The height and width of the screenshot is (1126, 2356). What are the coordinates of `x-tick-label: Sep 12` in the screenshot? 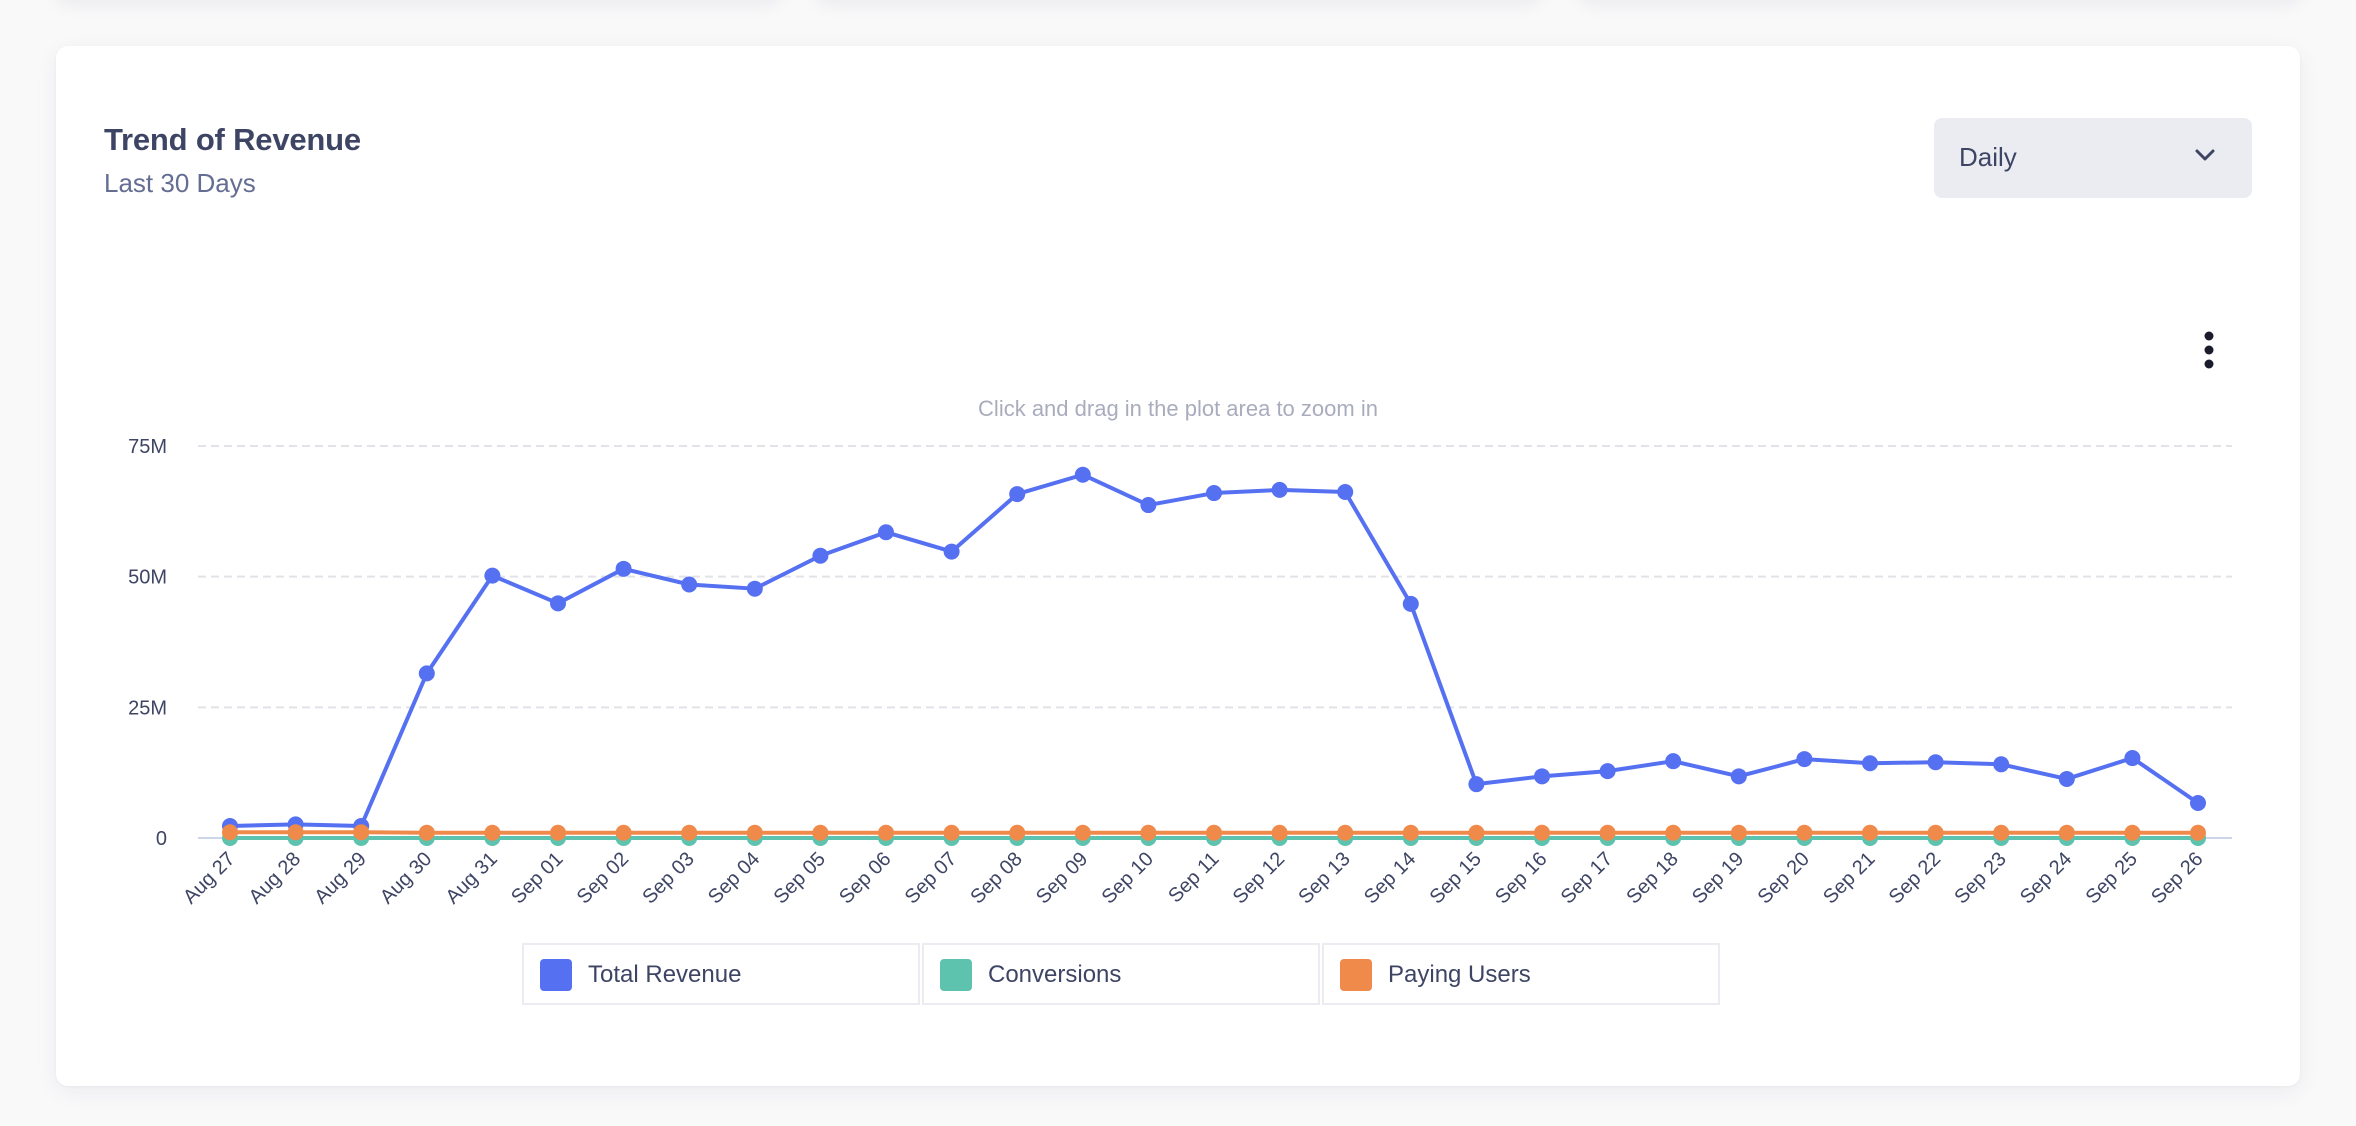 It's located at (1259, 878).